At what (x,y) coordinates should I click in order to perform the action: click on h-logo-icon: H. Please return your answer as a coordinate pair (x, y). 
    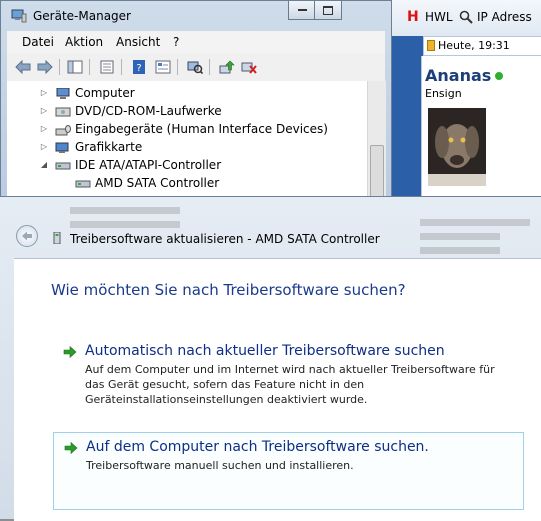
    Looking at the image, I should click on (413, 17).